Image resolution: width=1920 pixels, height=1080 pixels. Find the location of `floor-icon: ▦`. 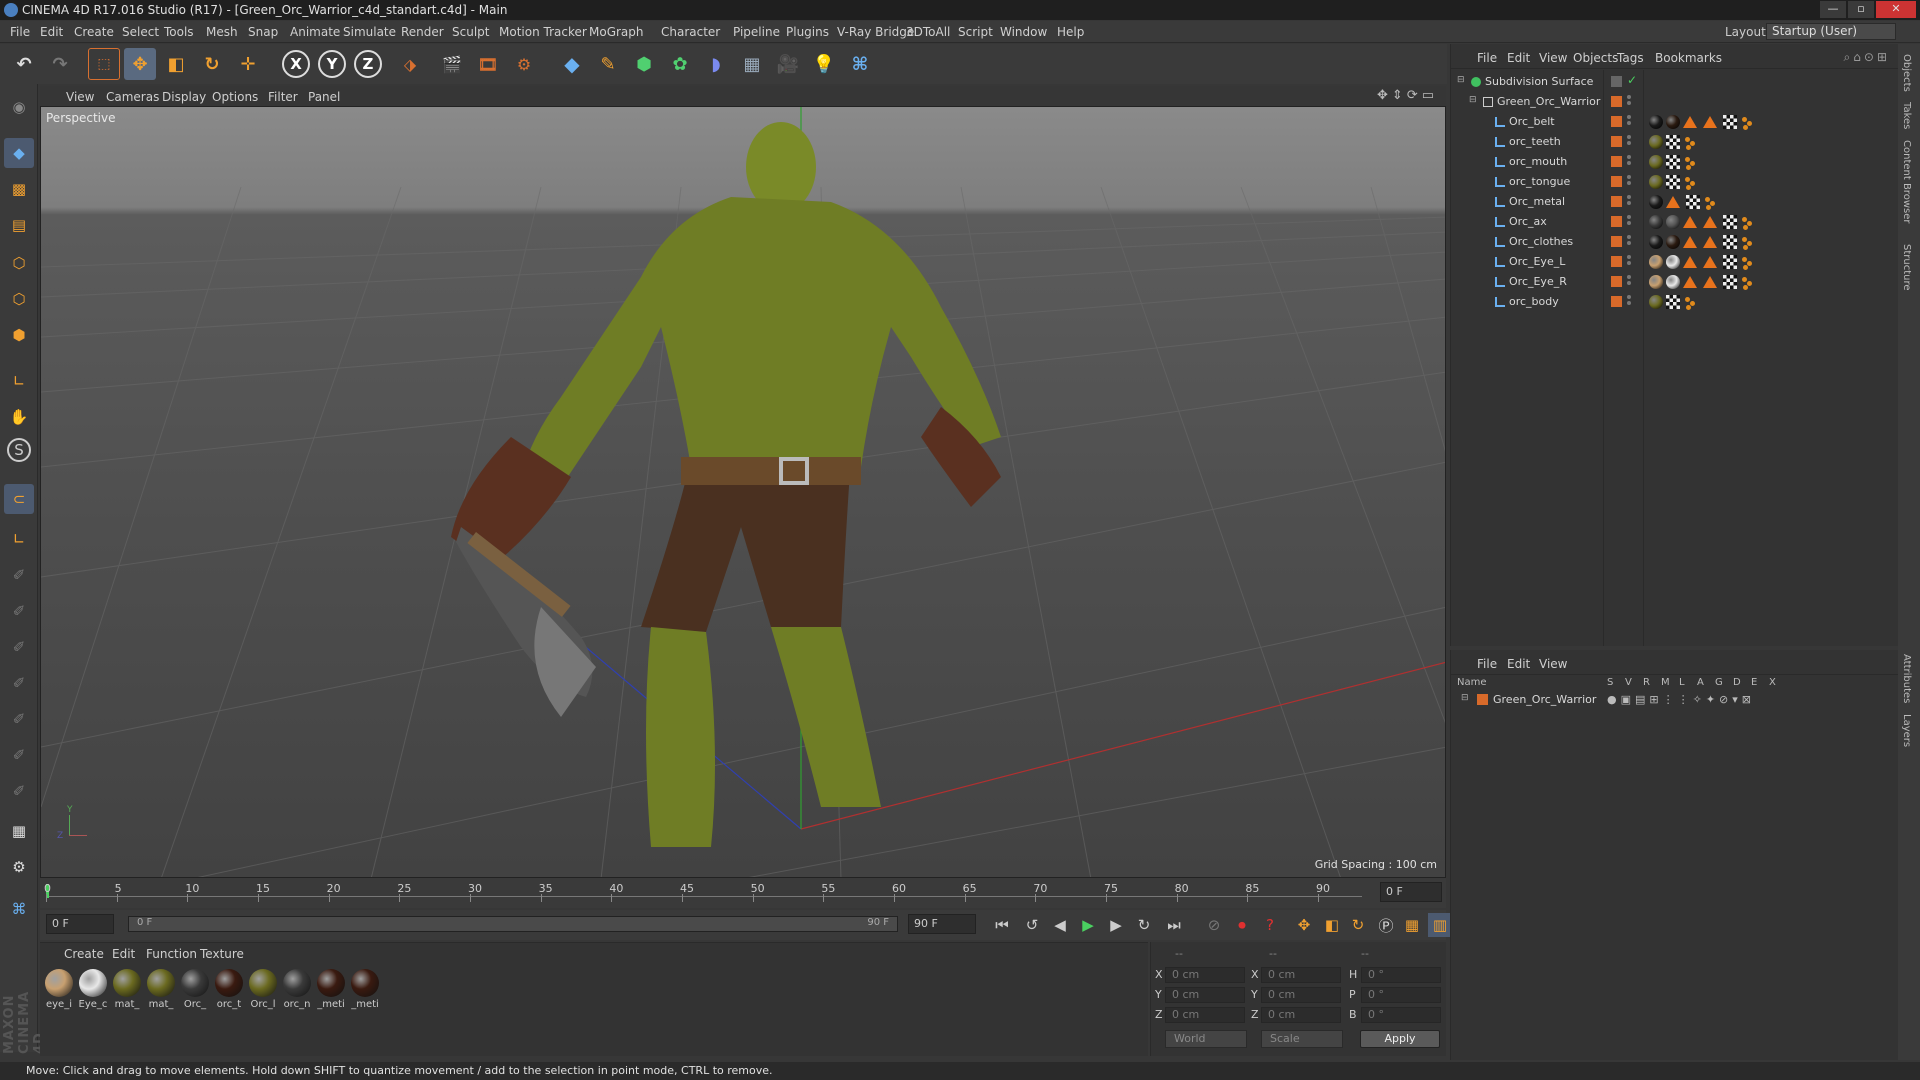

floor-icon: ▦ is located at coordinates (752, 64).